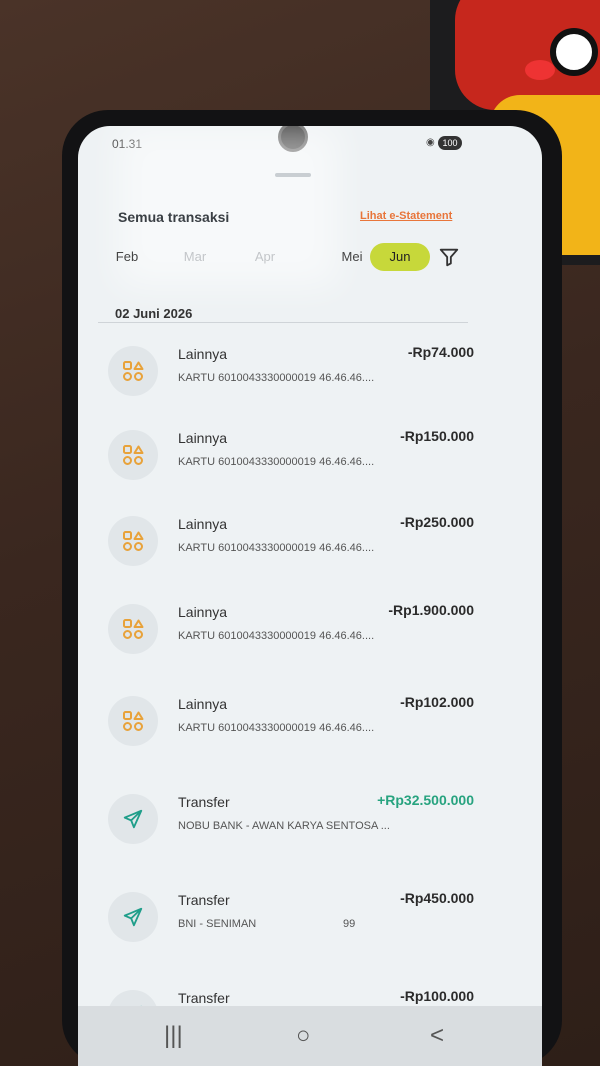 This screenshot has height=1066, width=600. I want to click on month-tabs: Feb Mar Apr Mei Jun, so click(288, 258).